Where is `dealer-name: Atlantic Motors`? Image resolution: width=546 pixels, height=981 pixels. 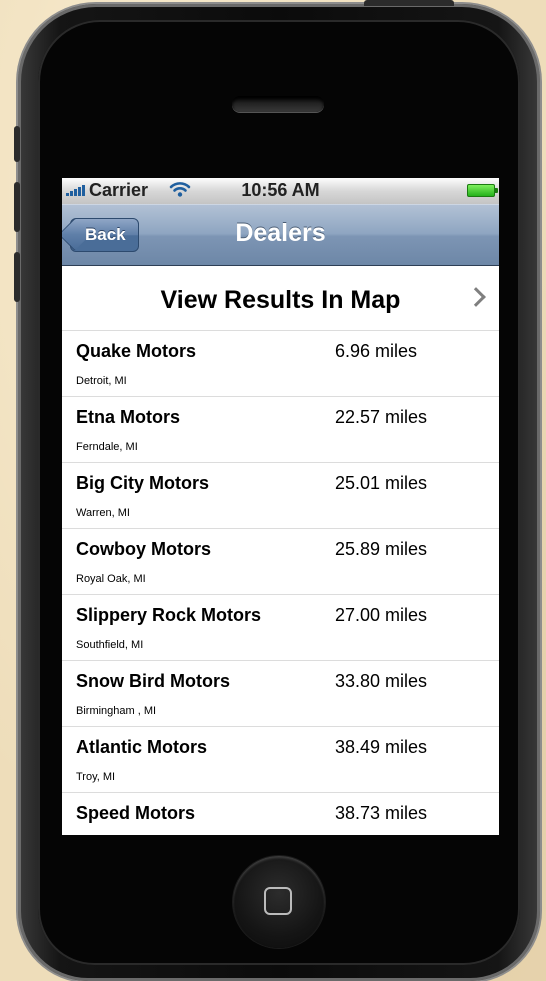 dealer-name: Atlantic Motors is located at coordinates (142, 747).